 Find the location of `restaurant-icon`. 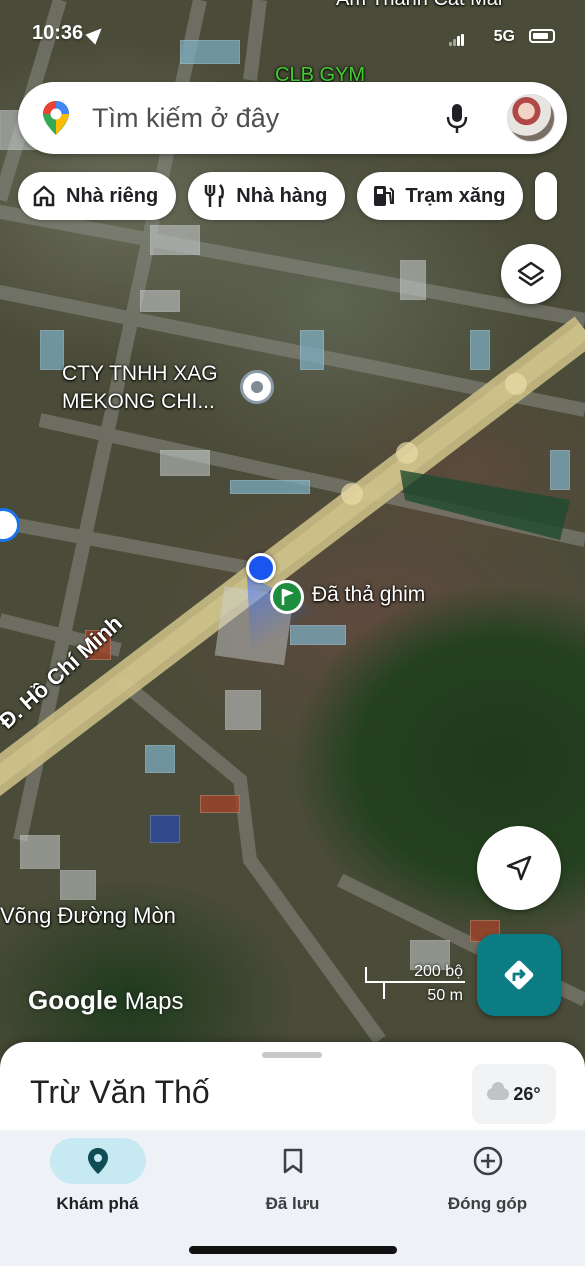

restaurant-icon is located at coordinates (215, 195).